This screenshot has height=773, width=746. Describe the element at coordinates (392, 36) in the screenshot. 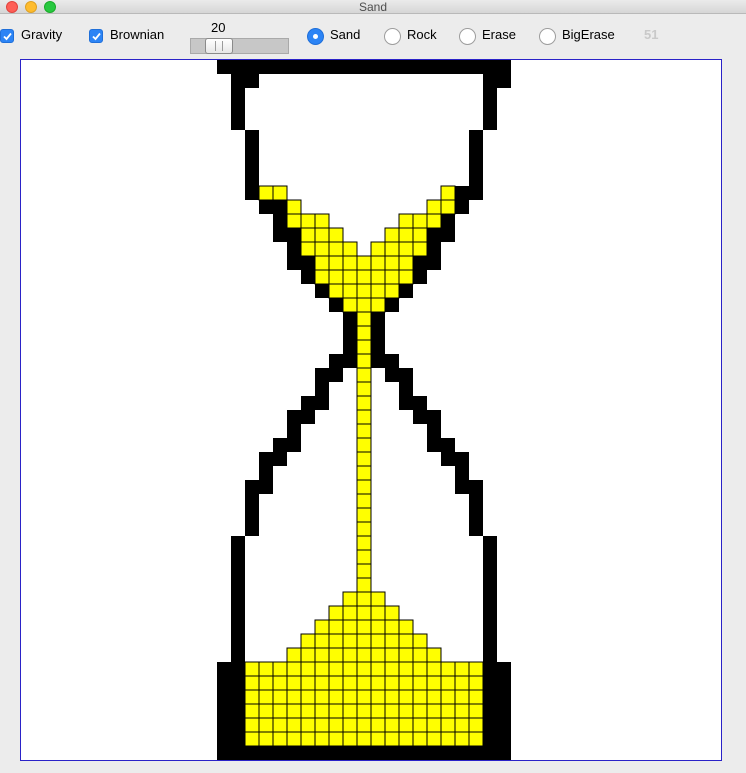

I see `rock-radio` at that location.